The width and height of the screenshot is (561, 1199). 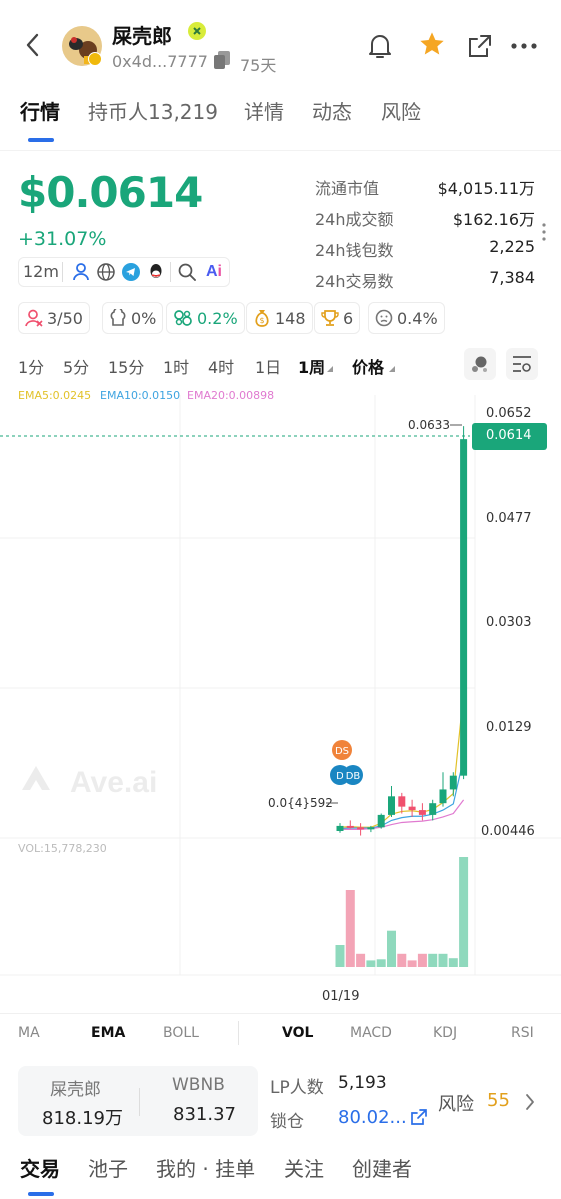 What do you see at coordinates (330, 369) in the screenshot?
I see `dropdown-arrow-icon` at bounding box center [330, 369].